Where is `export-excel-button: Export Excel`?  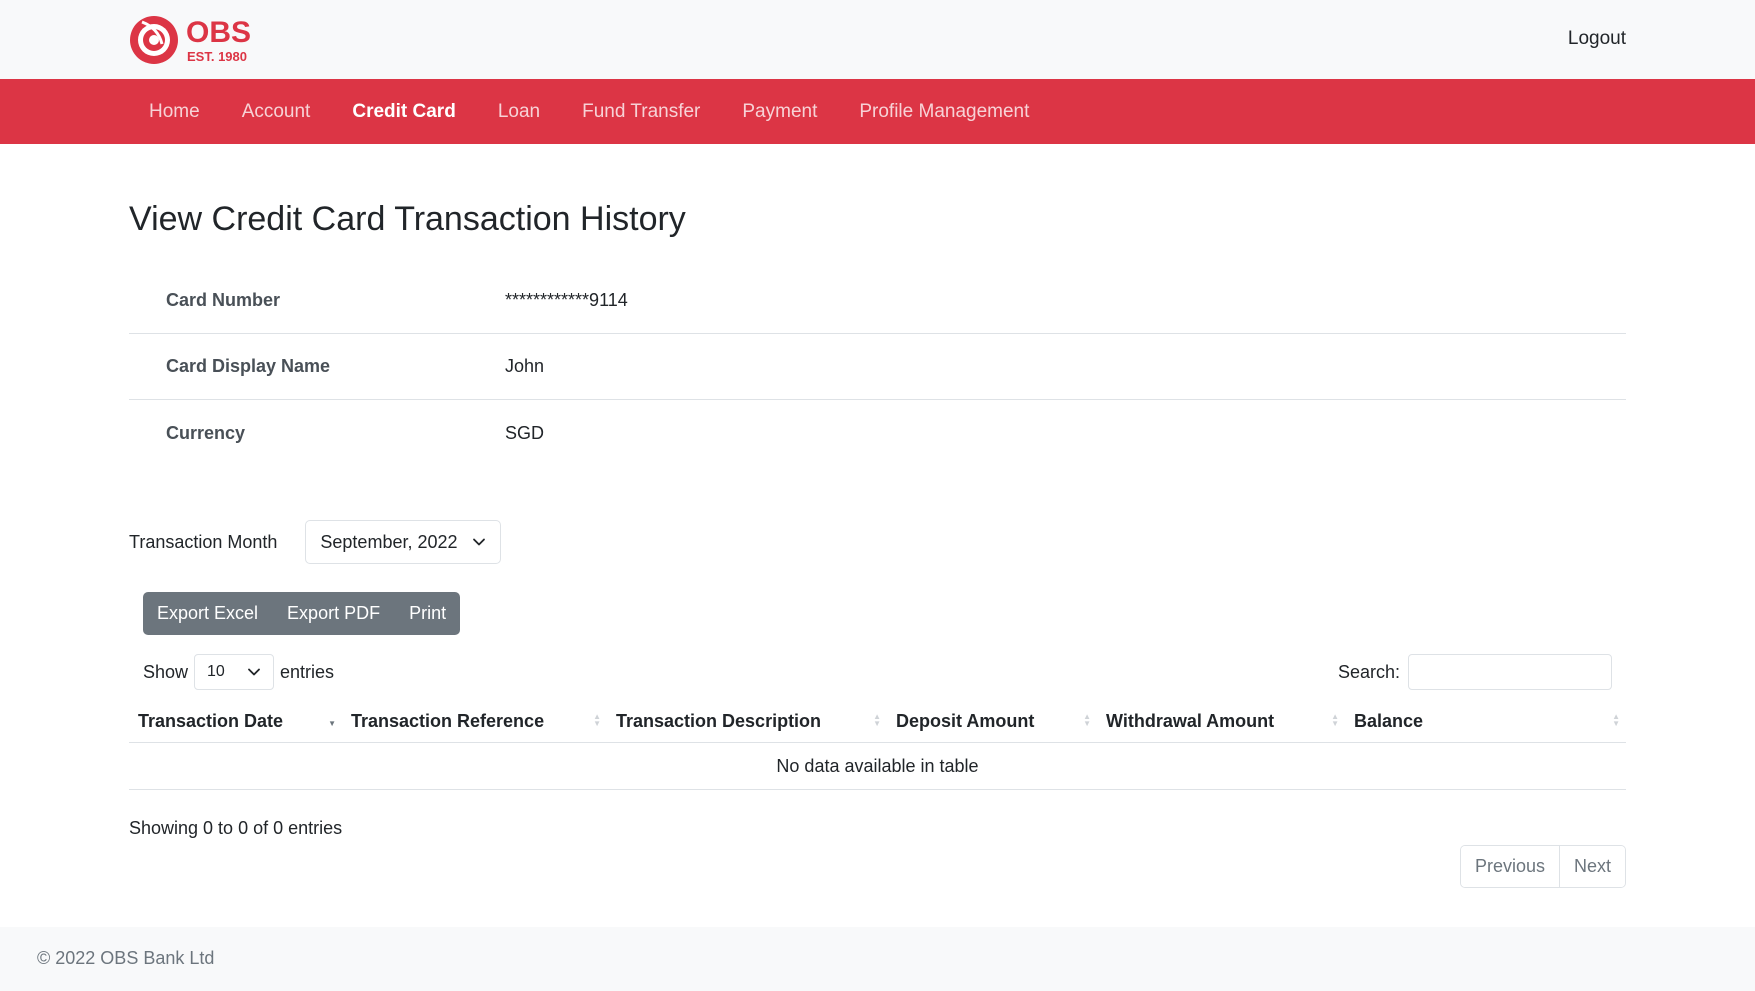
export-excel-button: Export Excel is located at coordinates (207, 613).